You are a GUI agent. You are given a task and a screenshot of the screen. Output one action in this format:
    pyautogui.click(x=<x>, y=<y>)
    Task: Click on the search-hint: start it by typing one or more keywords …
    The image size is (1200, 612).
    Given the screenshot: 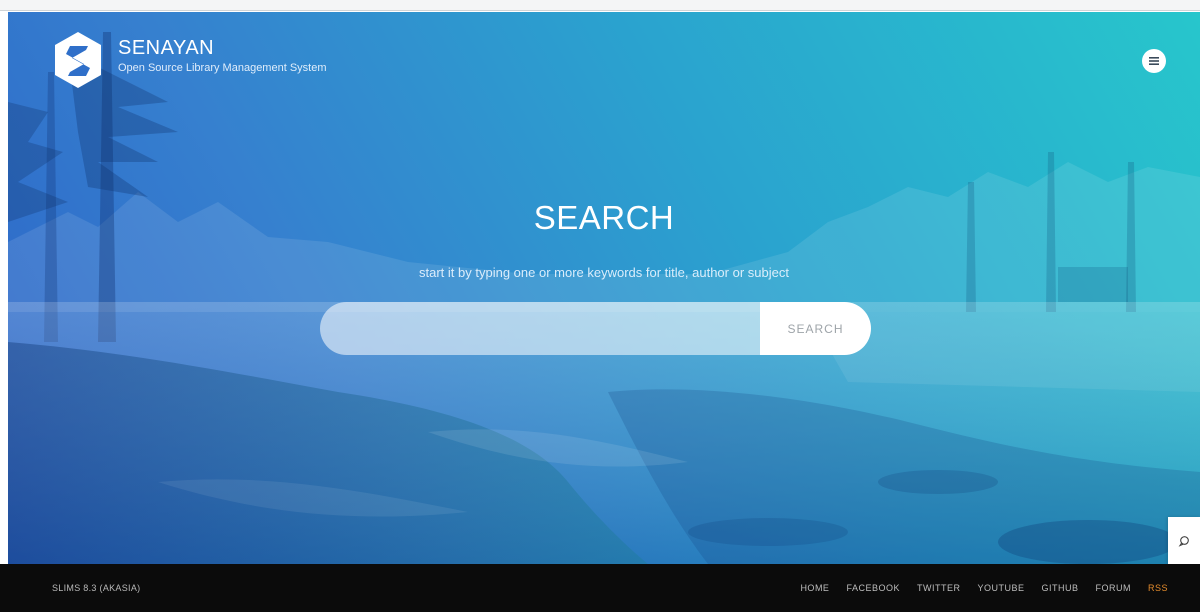 What is the action you would take?
    pyautogui.click(x=604, y=272)
    